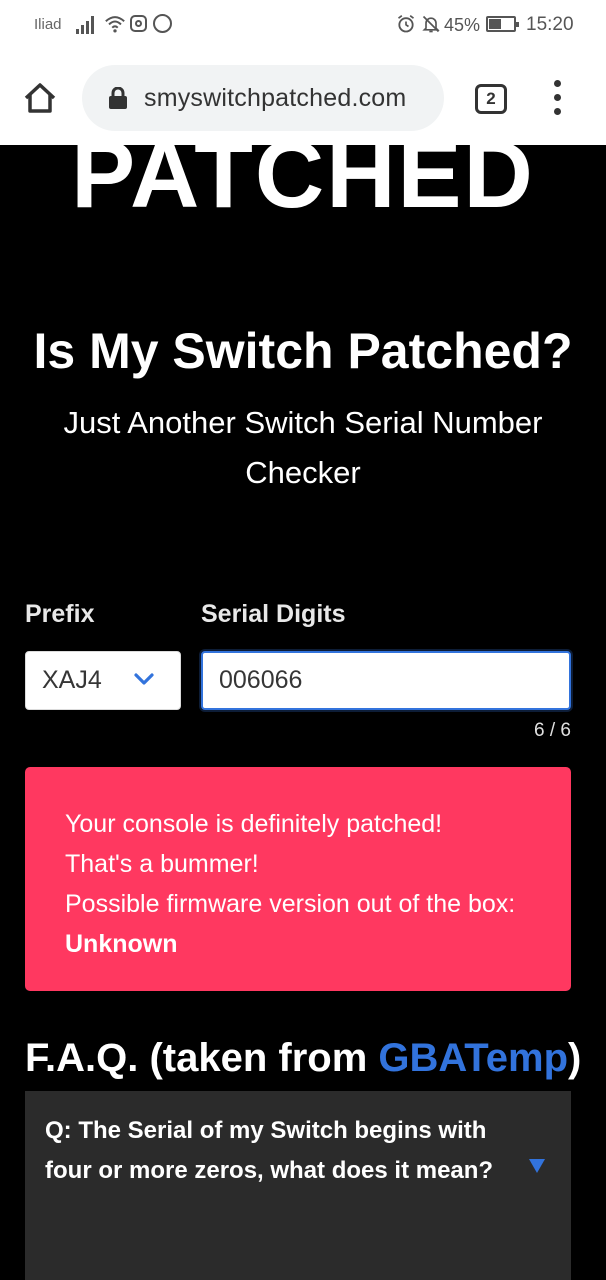 This screenshot has height=1280, width=606. I want to click on serial-digits-input, so click(386, 680).